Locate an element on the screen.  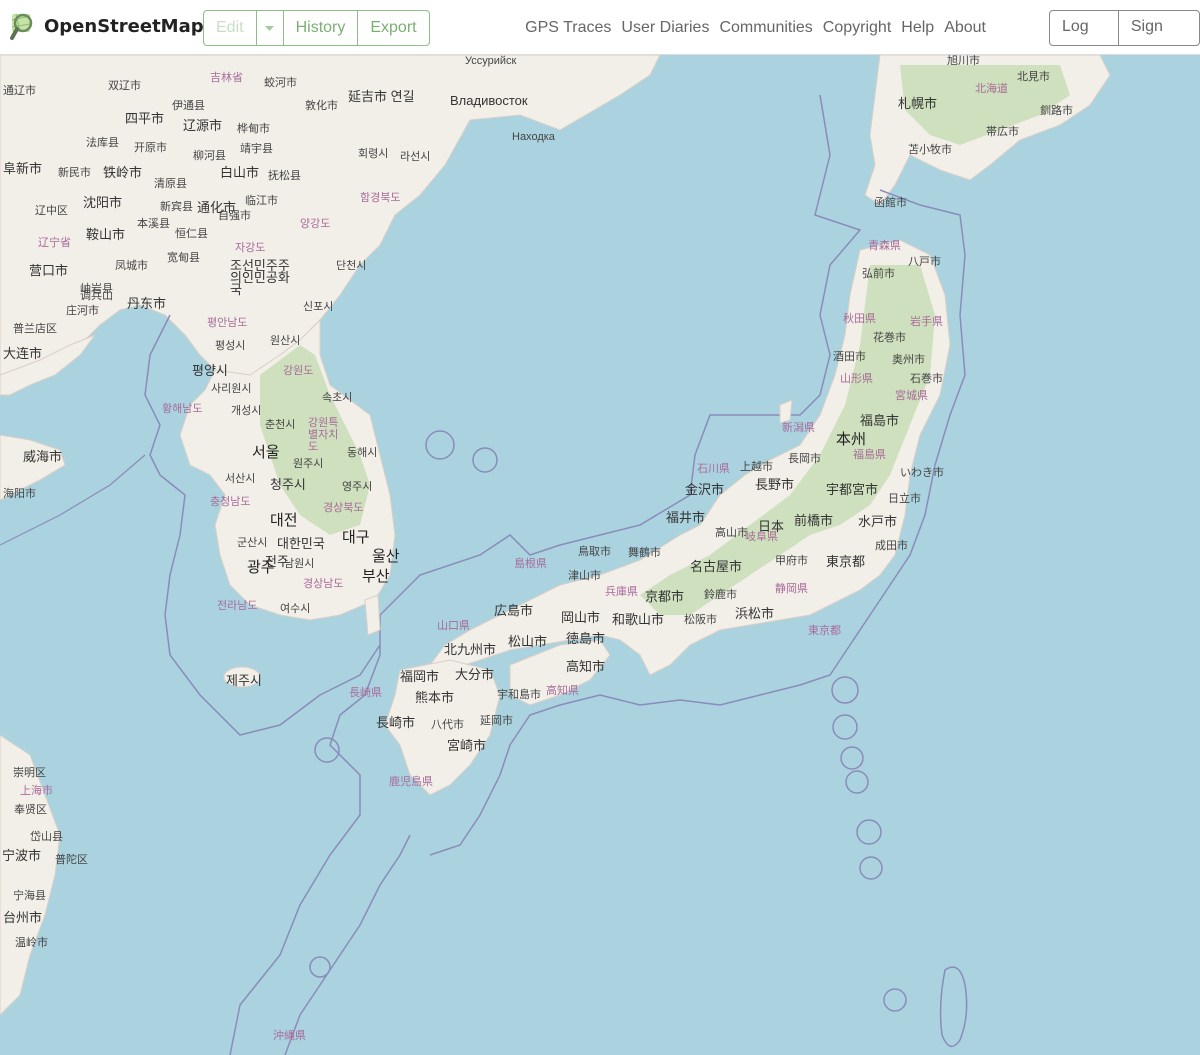
map-label: 水戸市 is located at coordinates (878, 521).